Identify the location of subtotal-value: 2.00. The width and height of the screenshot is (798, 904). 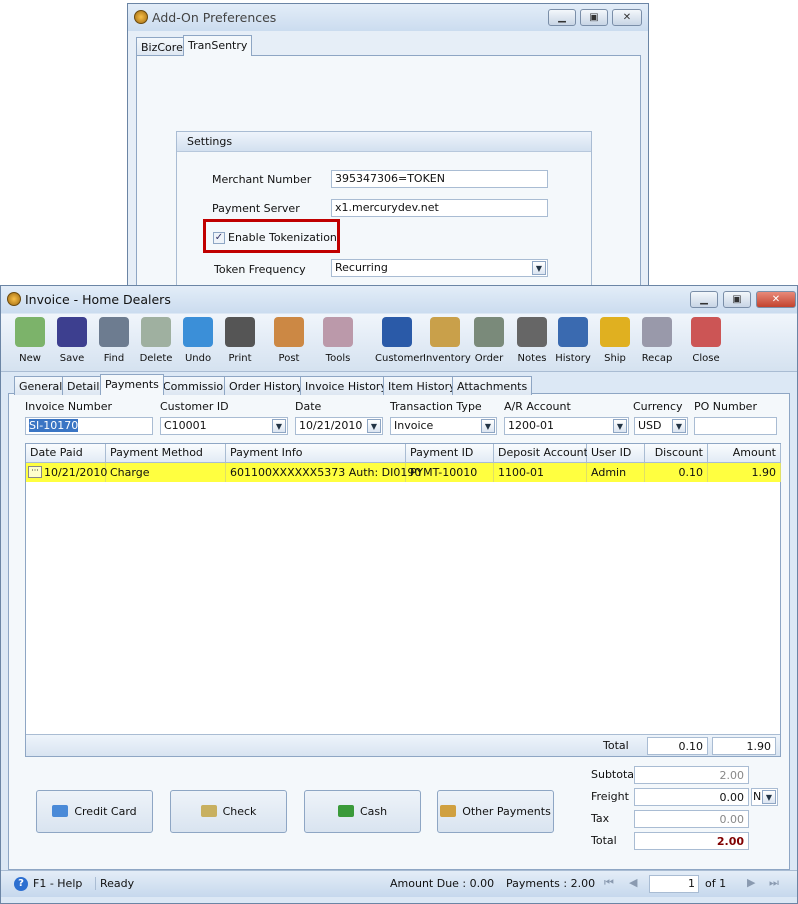
(691, 775).